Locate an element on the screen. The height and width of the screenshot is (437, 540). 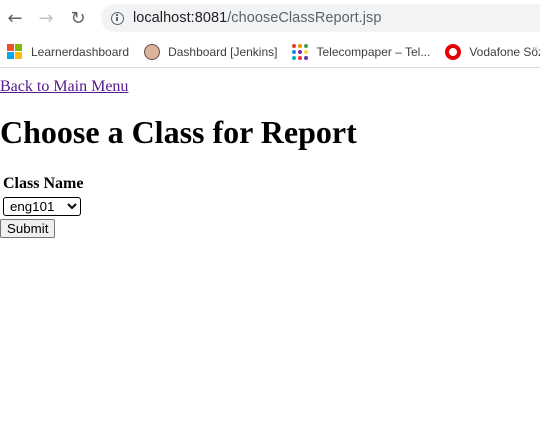
class-select-cell: eng101 is located at coordinates (43, 206).